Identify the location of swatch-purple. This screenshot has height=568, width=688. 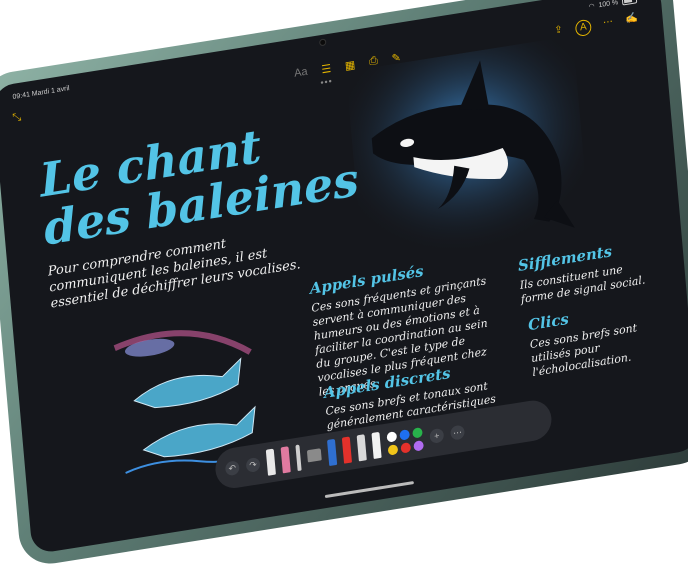
(418, 445).